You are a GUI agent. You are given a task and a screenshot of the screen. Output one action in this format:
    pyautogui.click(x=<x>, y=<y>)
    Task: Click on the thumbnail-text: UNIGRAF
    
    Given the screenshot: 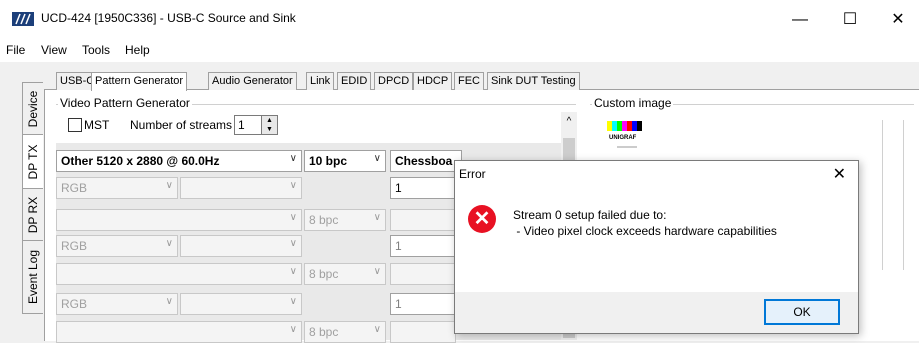 What is the action you would take?
    pyautogui.click(x=623, y=138)
    